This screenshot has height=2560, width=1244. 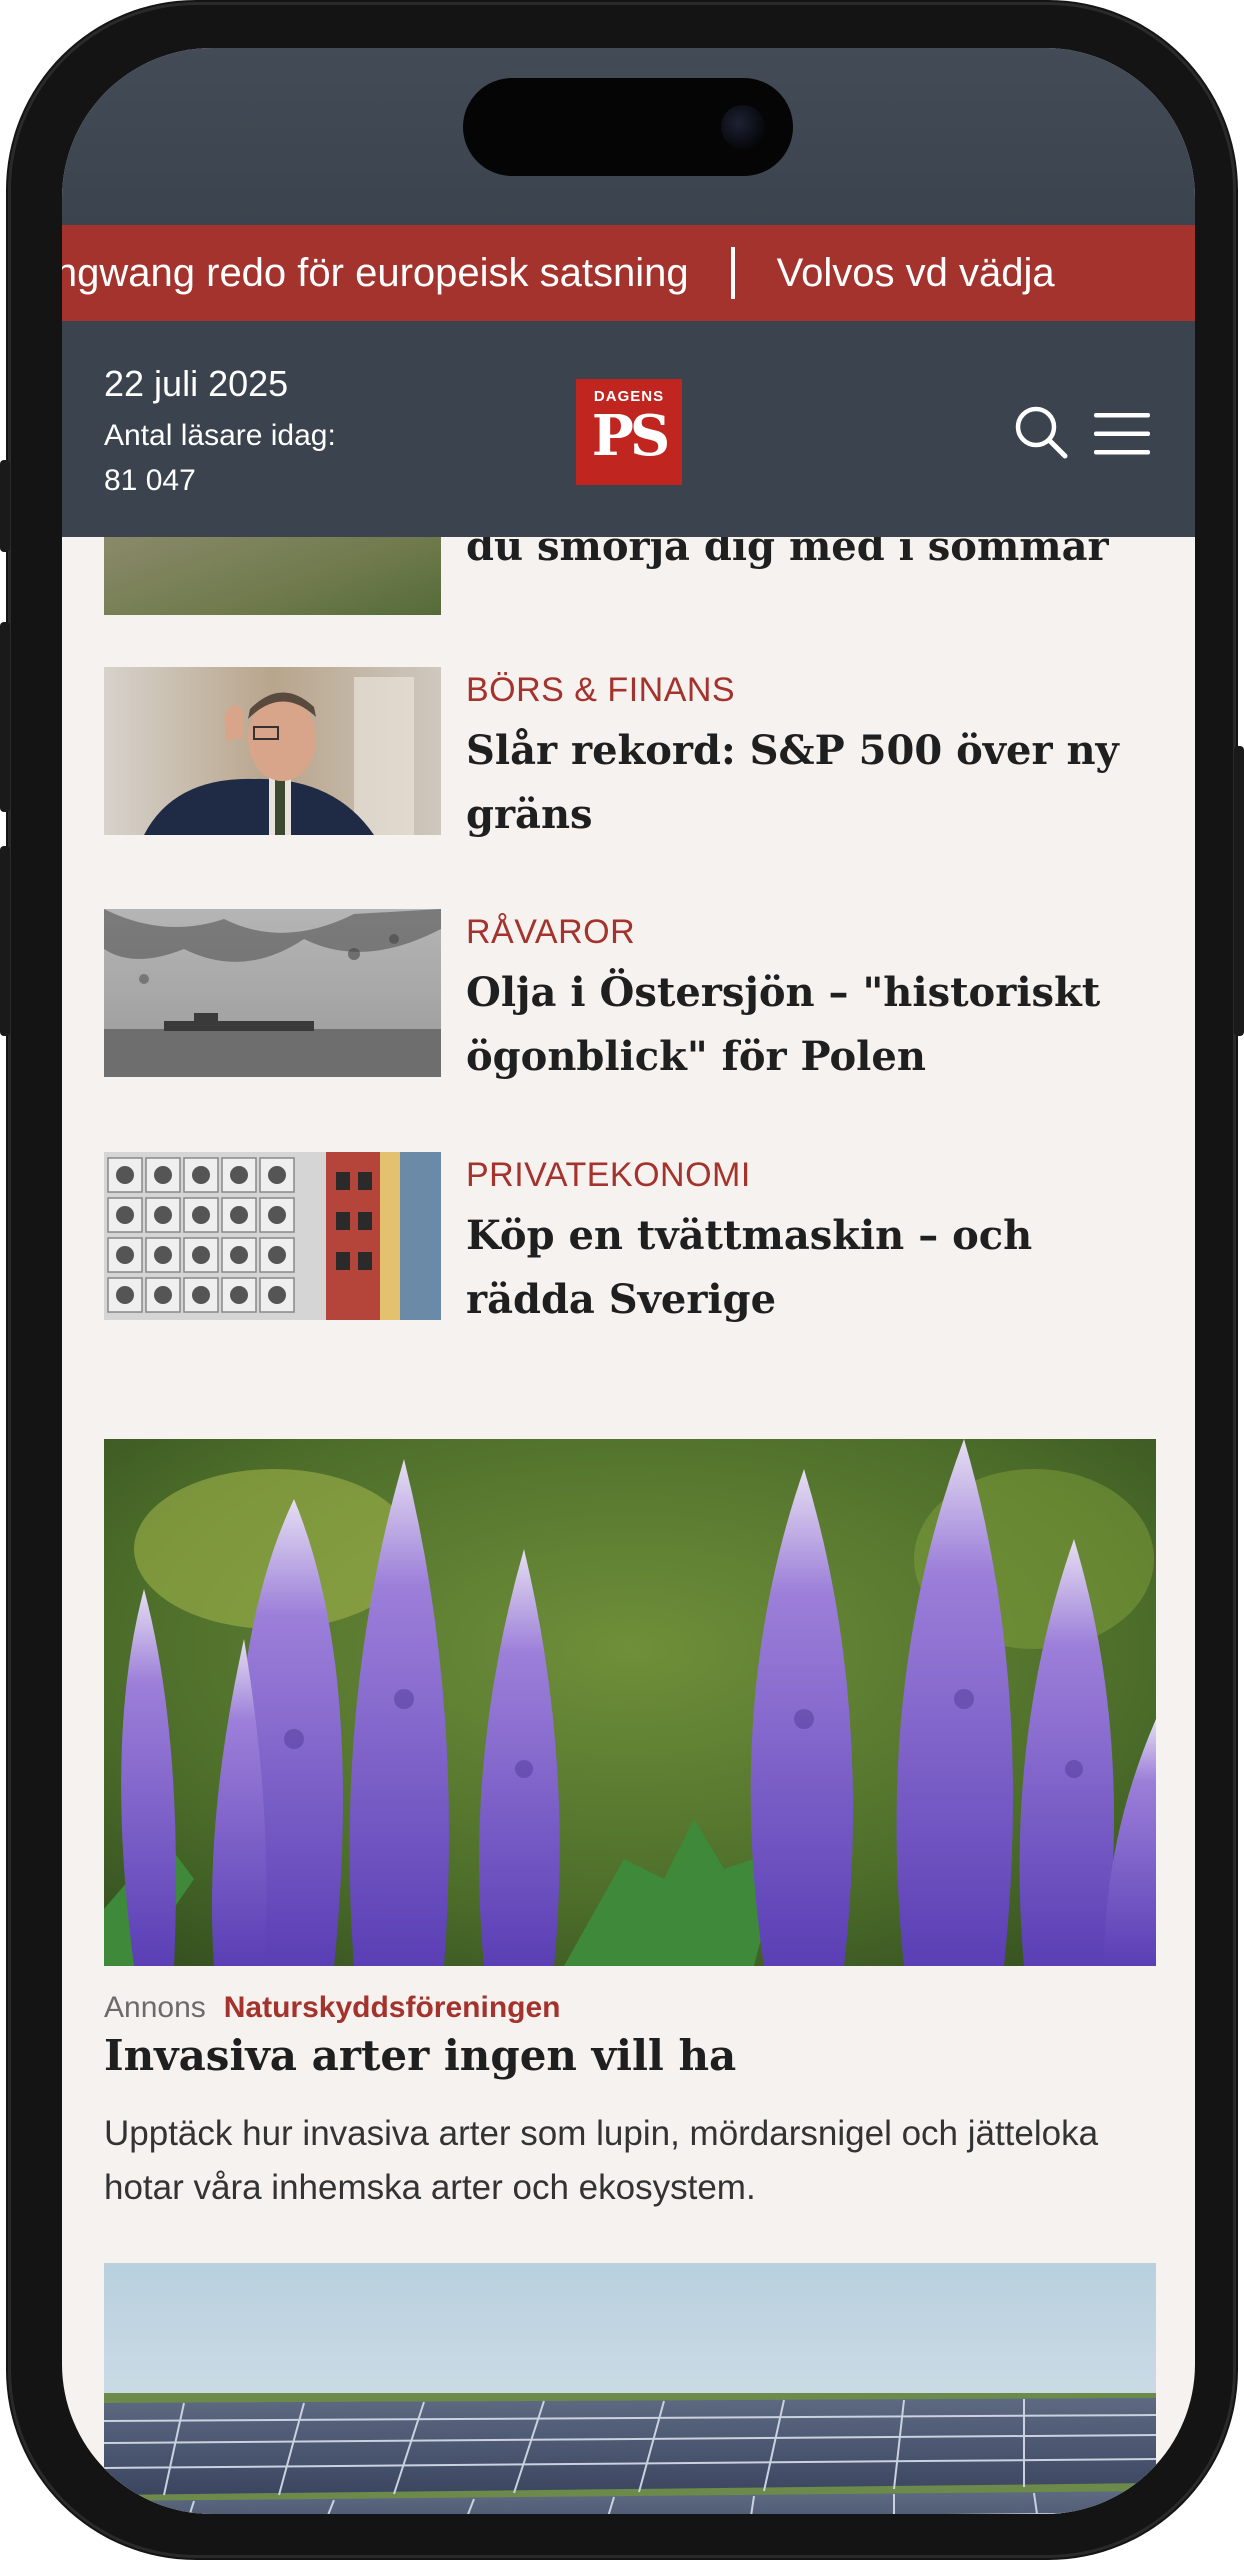 What do you see at coordinates (1239, 891) in the screenshot?
I see `power-button` at bounding box center [1239, 891].